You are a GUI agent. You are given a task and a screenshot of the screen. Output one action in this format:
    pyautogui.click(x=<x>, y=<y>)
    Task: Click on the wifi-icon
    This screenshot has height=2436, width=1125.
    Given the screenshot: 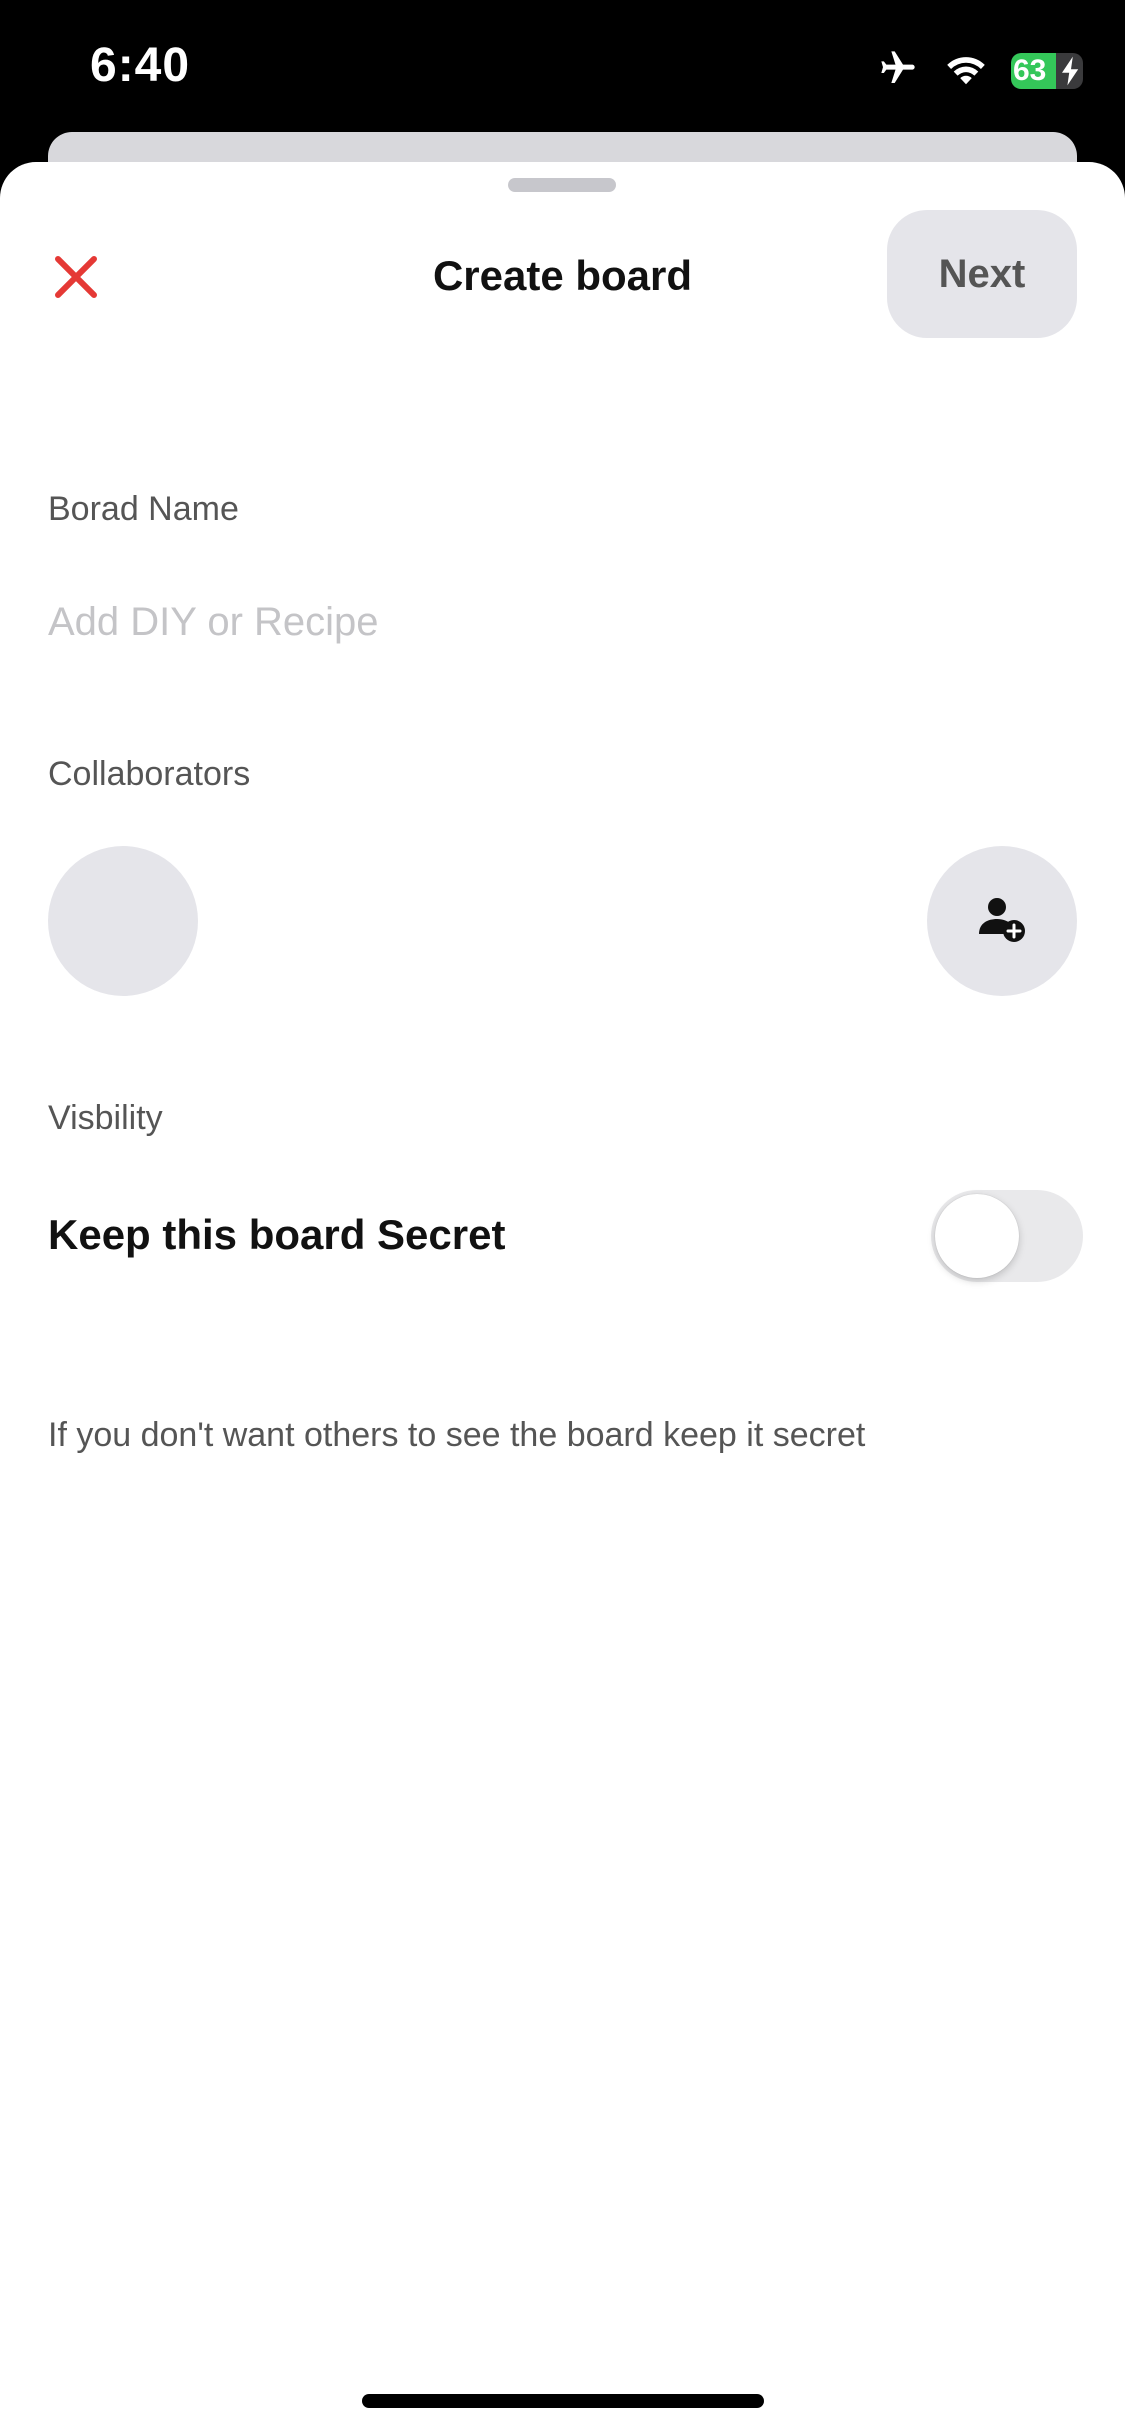 What is the action you would take?
    pyautogui.click(x=966, y=70)
    